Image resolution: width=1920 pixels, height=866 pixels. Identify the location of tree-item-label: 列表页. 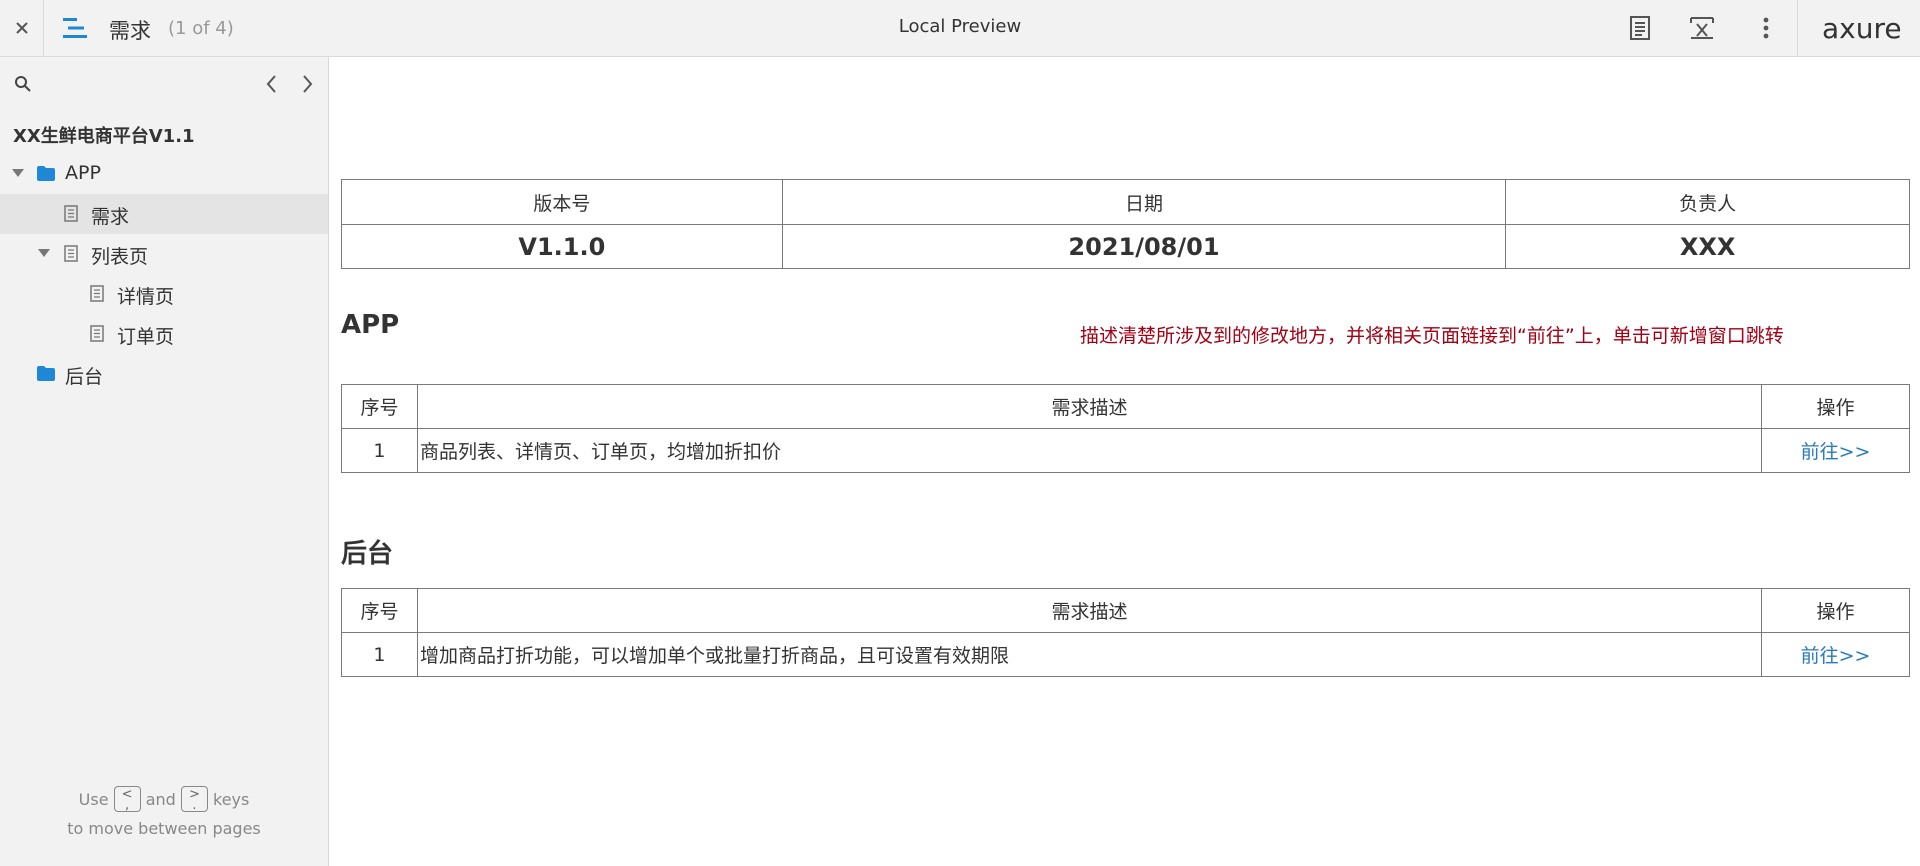
(120, 257).